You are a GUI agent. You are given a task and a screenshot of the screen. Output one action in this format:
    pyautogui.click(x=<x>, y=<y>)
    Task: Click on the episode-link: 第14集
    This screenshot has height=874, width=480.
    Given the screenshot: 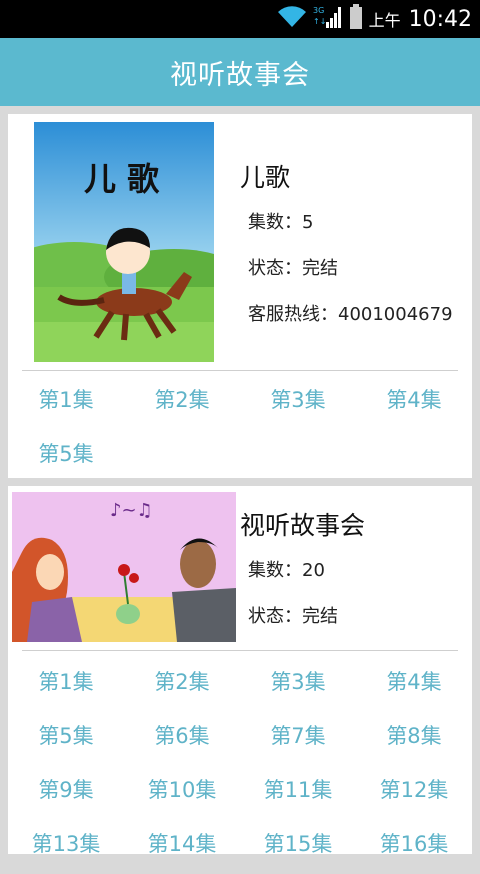 What is the action you would take?
    pyautogui.click(x=182, y=847)
    